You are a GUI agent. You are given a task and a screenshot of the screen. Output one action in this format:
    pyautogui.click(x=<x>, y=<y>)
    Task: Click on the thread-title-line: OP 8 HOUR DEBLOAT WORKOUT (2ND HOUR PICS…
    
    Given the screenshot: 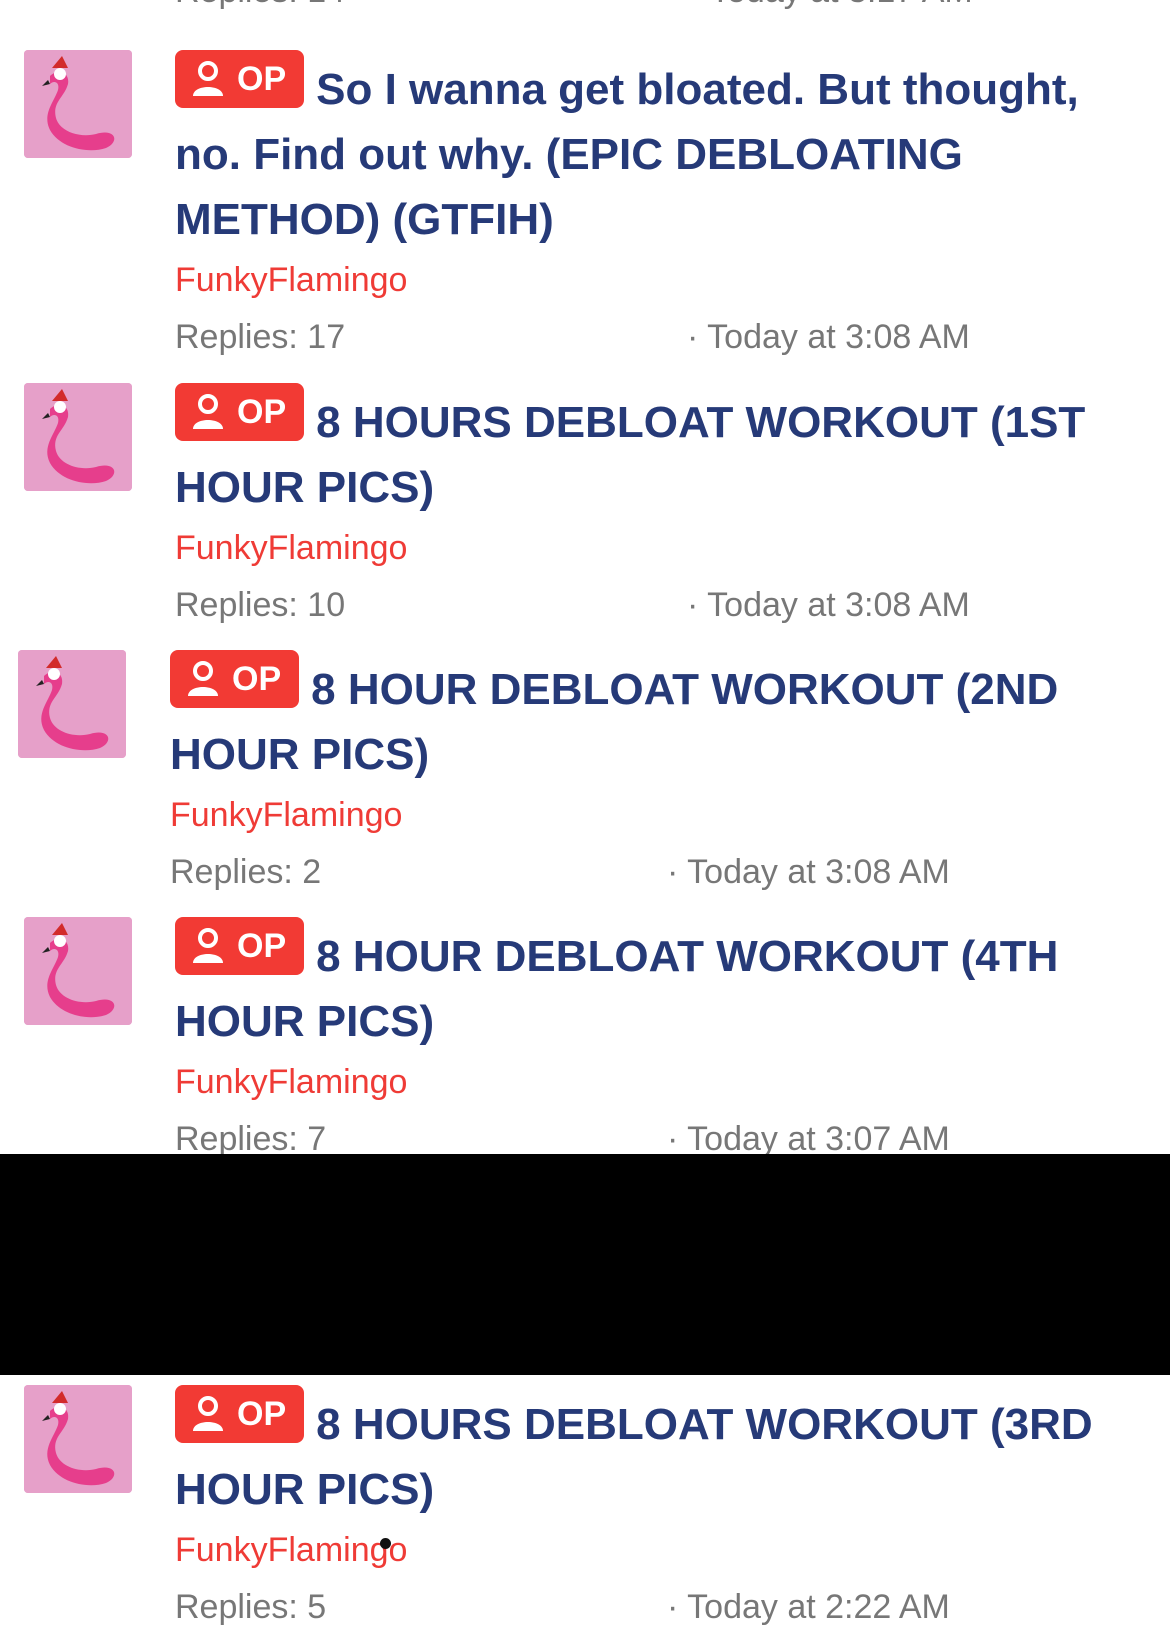 What is the action you would take?
    pyautogui.click(x=660, y=718)
    